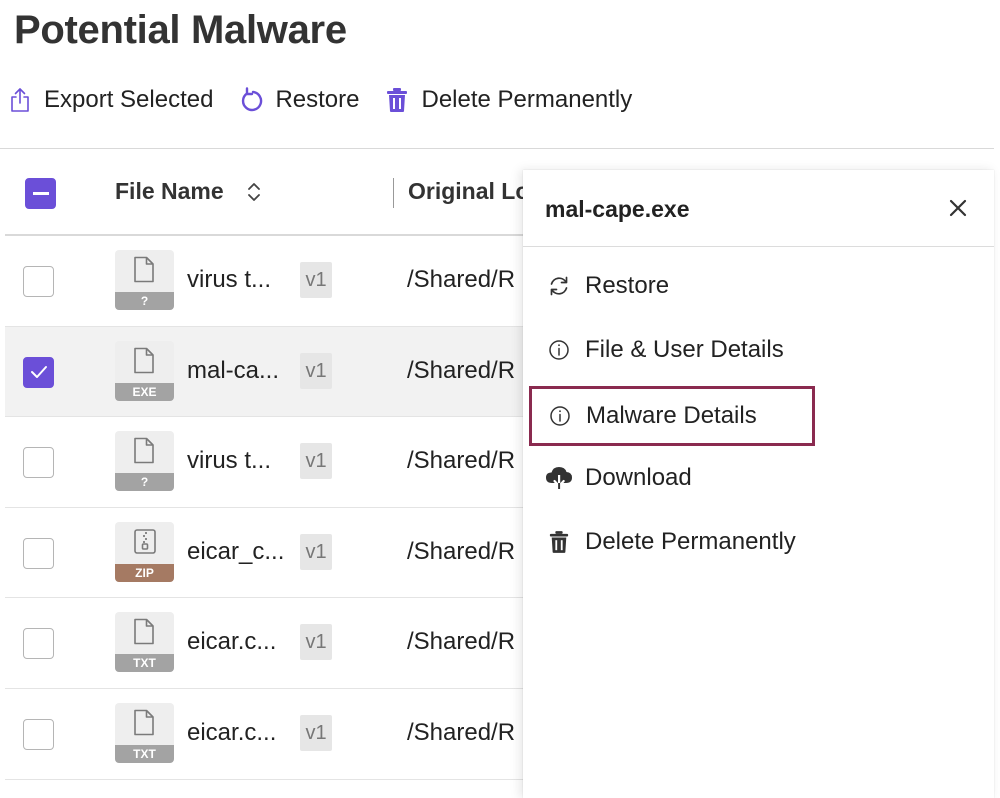 This screenshot has height=798, width=1000. What do you see at coordinates (672, 286) in the screenshot?
I see `menu-item-restore: Restore` at bounding box center [672, 286].